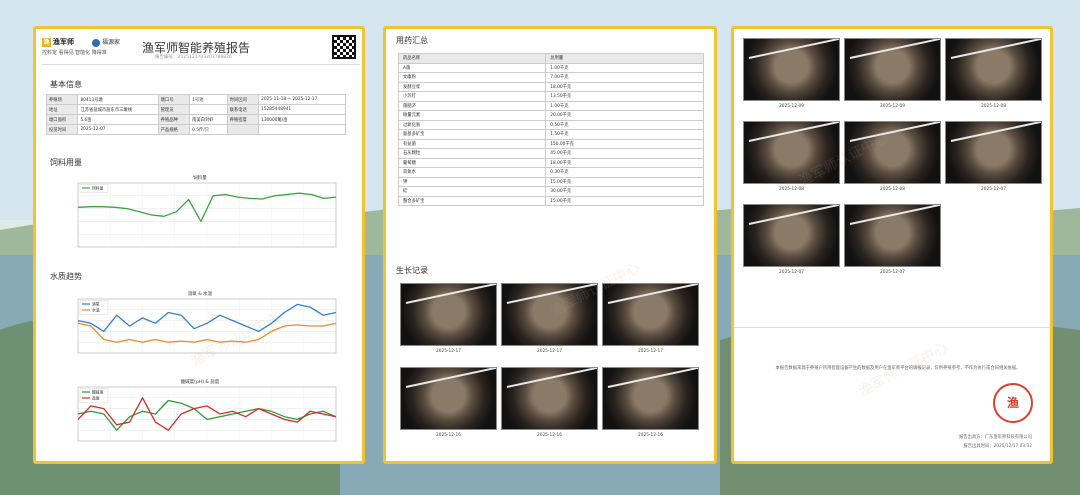 Image resolution: width=1080 pixels, height=495 pixels. I want to click on info-key: 投苗时间, so click(62, 129).